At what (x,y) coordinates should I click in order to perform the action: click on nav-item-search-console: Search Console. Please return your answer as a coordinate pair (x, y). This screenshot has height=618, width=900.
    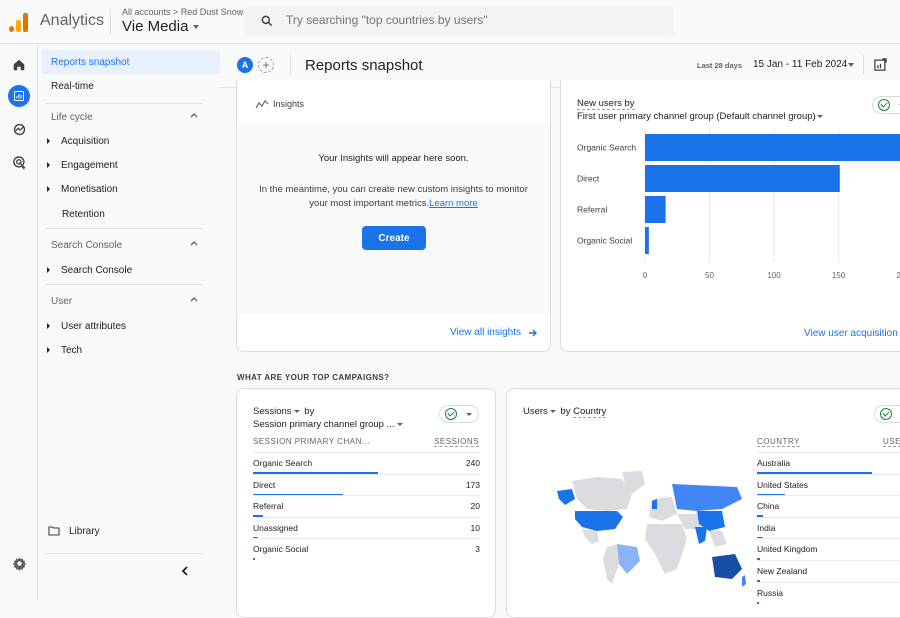
    Looking at the image, I should click on (85, 270).